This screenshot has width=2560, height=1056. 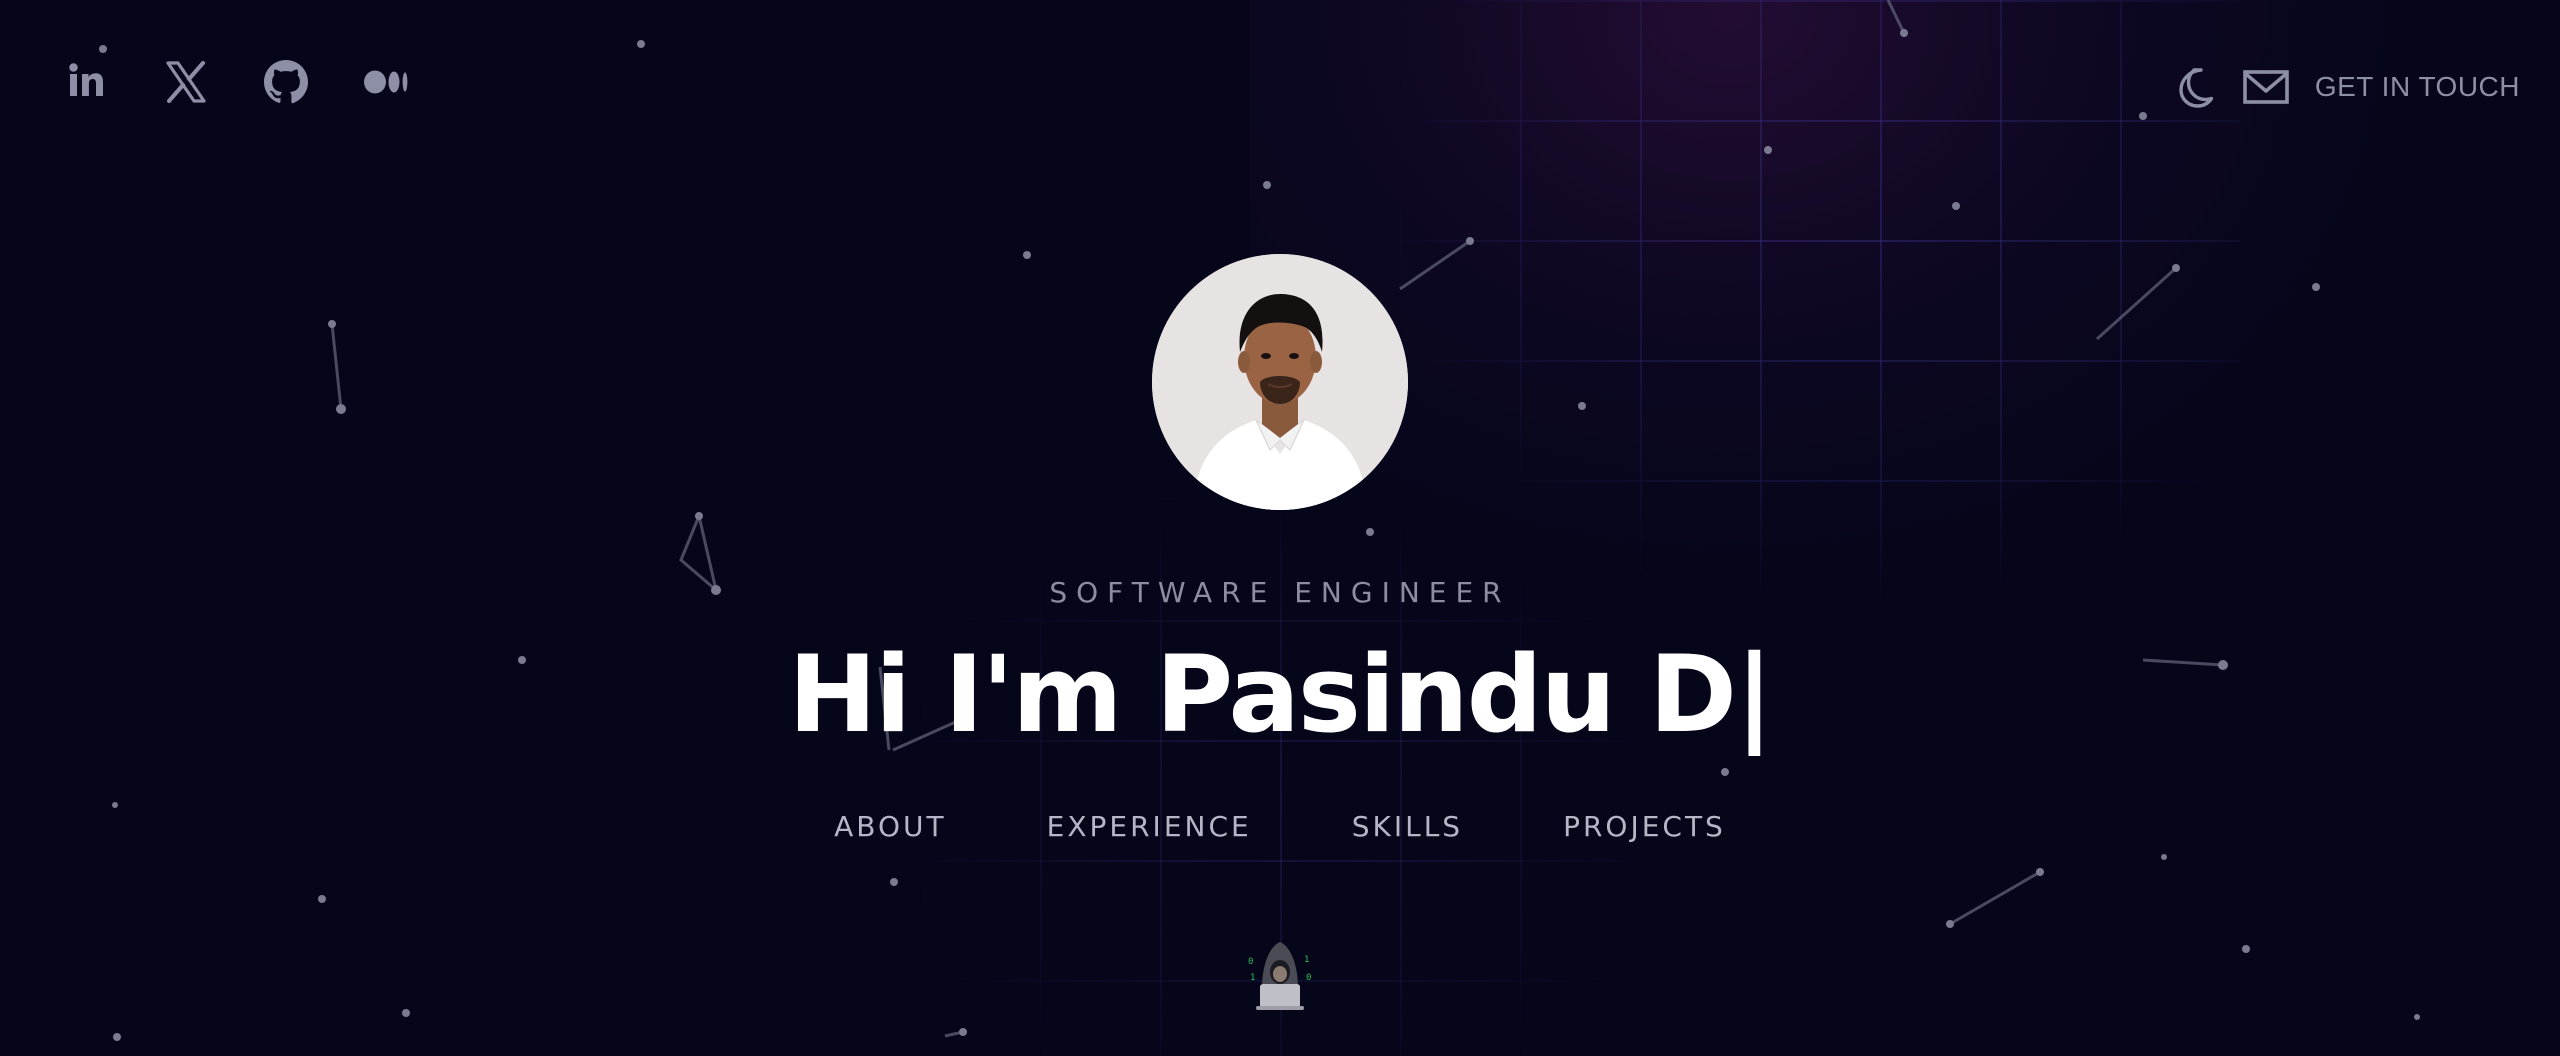 I want to click on hacker-icon: 0 1 1 0, so click(x=1279, y=976).